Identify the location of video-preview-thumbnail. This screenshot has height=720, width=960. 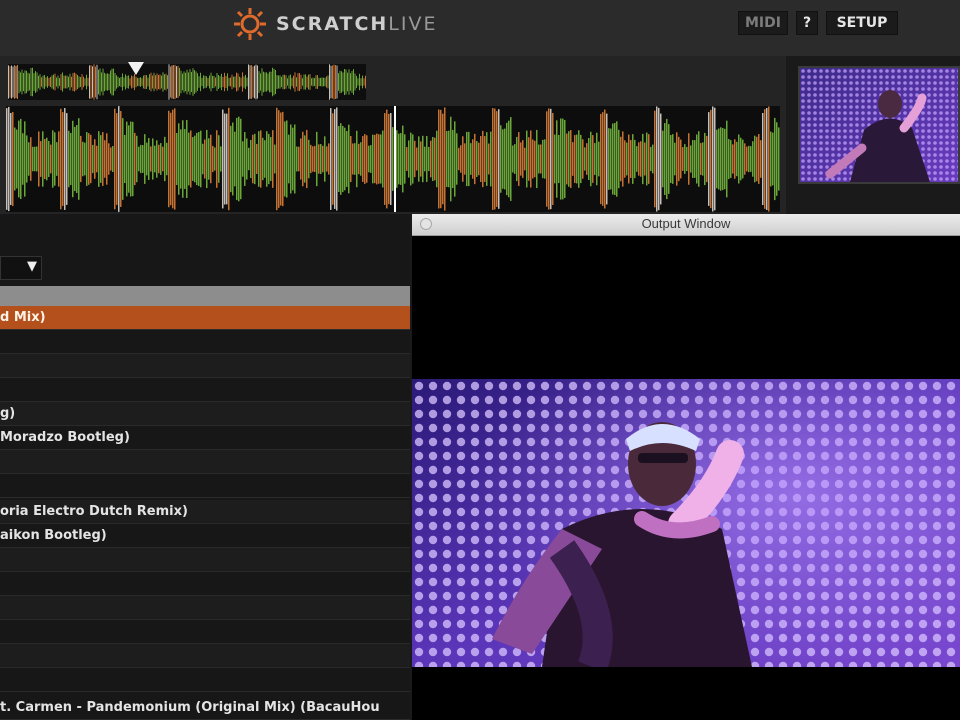
(879, 125).